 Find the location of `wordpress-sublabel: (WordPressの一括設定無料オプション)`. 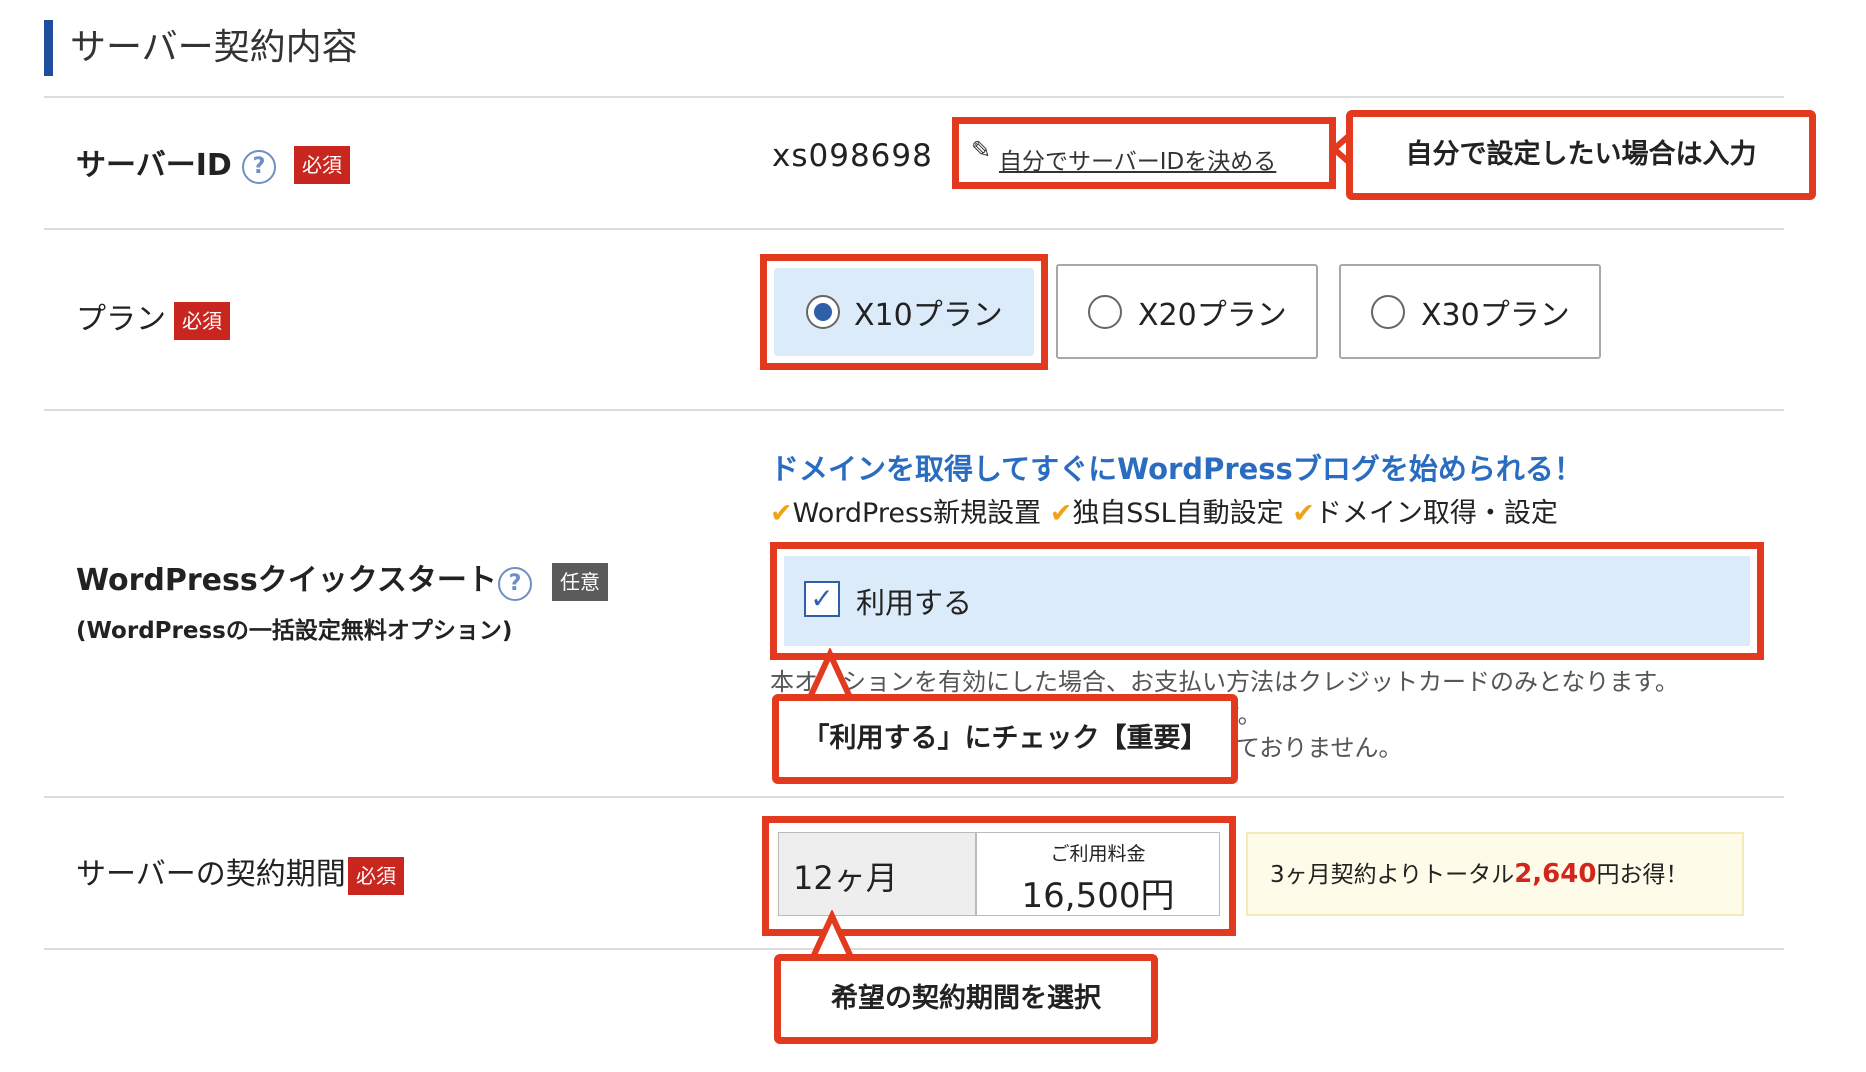

wordpress-sublabel: (WordPressの一括設定無料オプション) is located at coordinates (294, 631).